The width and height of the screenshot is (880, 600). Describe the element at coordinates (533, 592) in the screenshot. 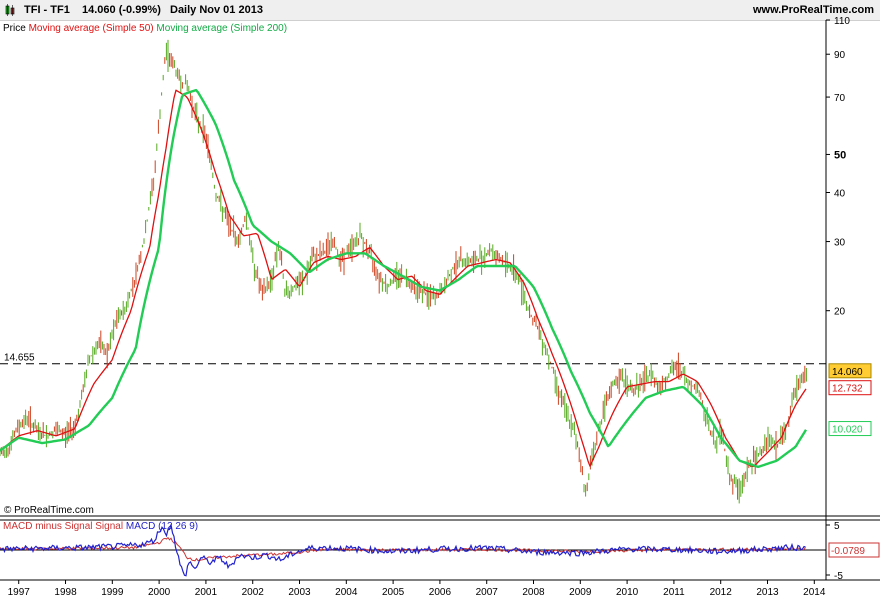

I see `x-tick-label: 2008` at that location.